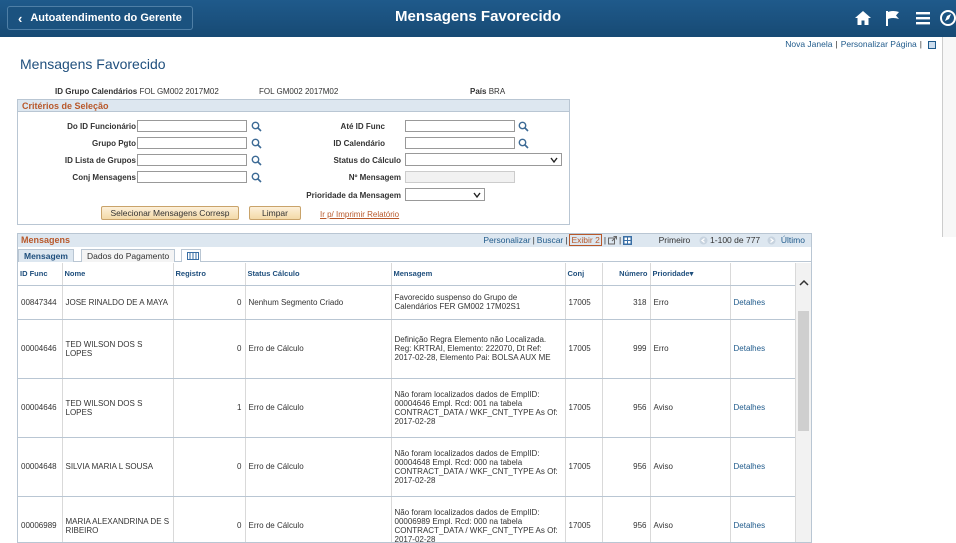 This screenshot has height=543, width=956. What do you see at coordinates (460, 177) in the screenshot?
I see `msgnum-input` at bounding box center [460, 177].